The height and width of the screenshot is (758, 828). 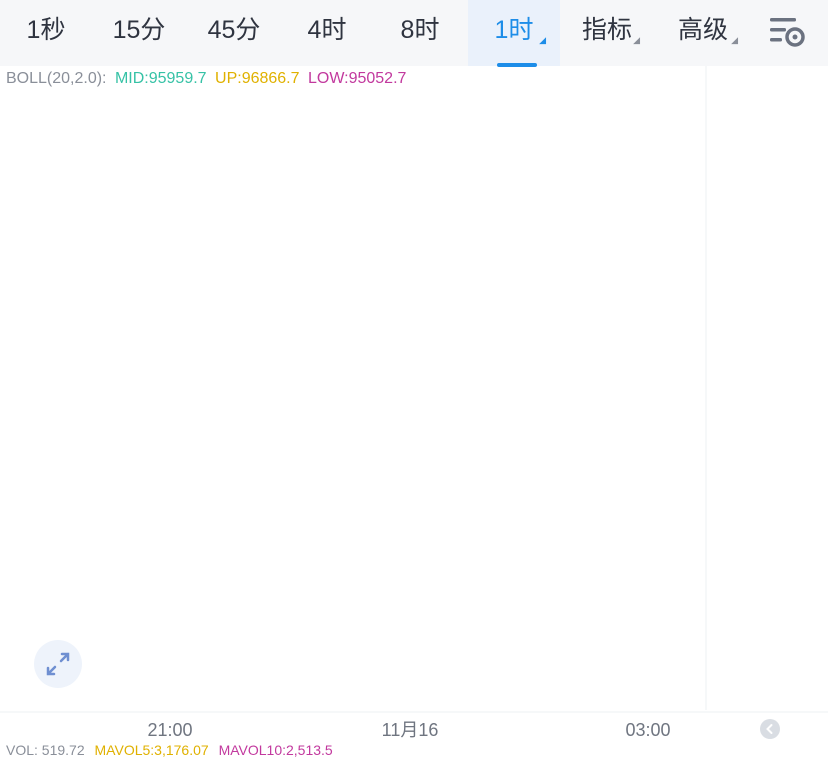 What do you see at coordinates (788, 32) in the screenshot?
I see `chart-settings-icon` at bounding box center [788, 32].